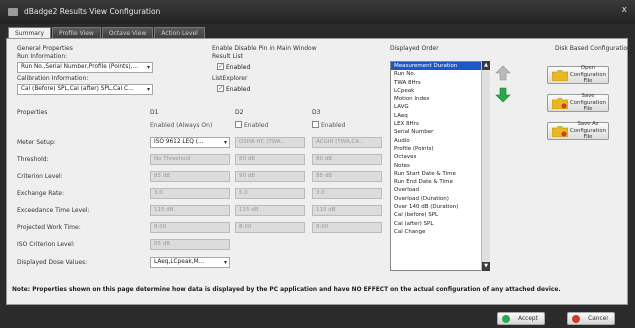 The width and height of the screenshot is (635, 328). What do you see at coordinates (33, 159) in the screenshot?
I see `row-label-threshold: Threshold:` at bounding box center [33, 159].